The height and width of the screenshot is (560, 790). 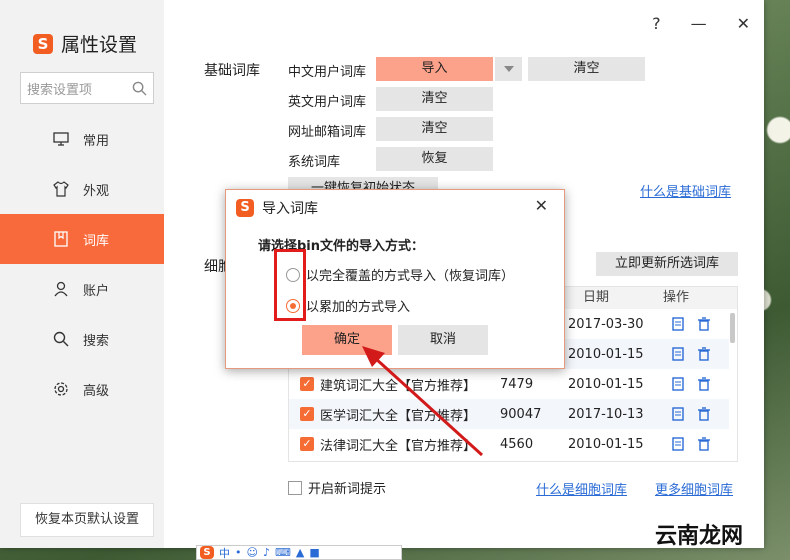 What do you see at coordinates (699, 23) in the screenshot?
I see `minimize-button: —` at bounding box center [699, 23].